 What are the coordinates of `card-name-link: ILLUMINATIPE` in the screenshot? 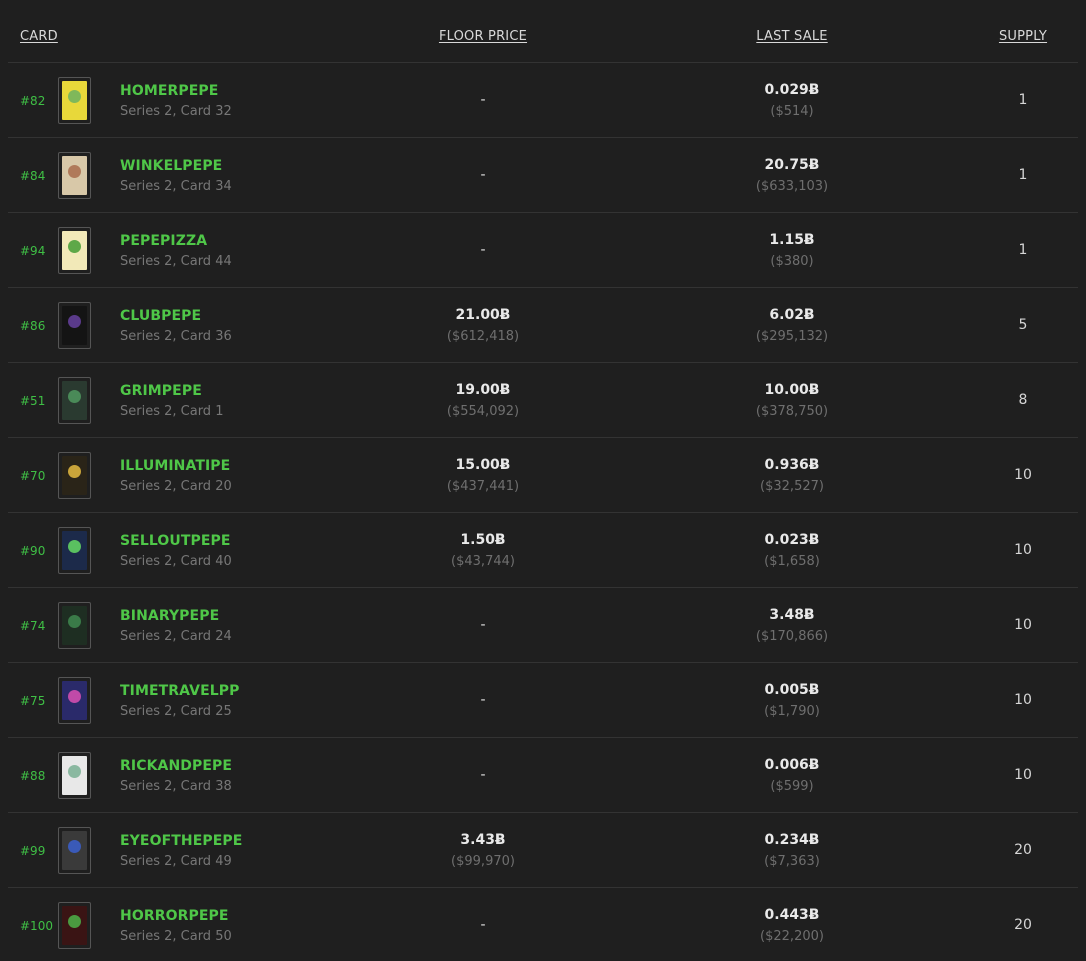 It's located at (175, 466).